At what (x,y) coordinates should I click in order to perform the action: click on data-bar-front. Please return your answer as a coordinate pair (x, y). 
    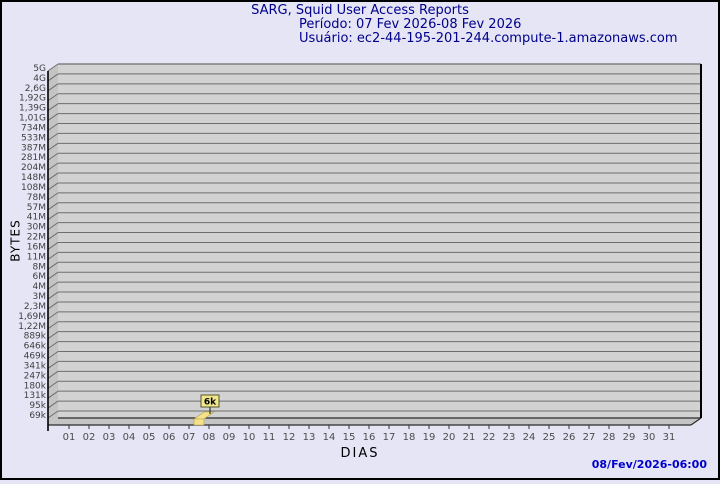
    Looking at the image, I should click on (199, 422).